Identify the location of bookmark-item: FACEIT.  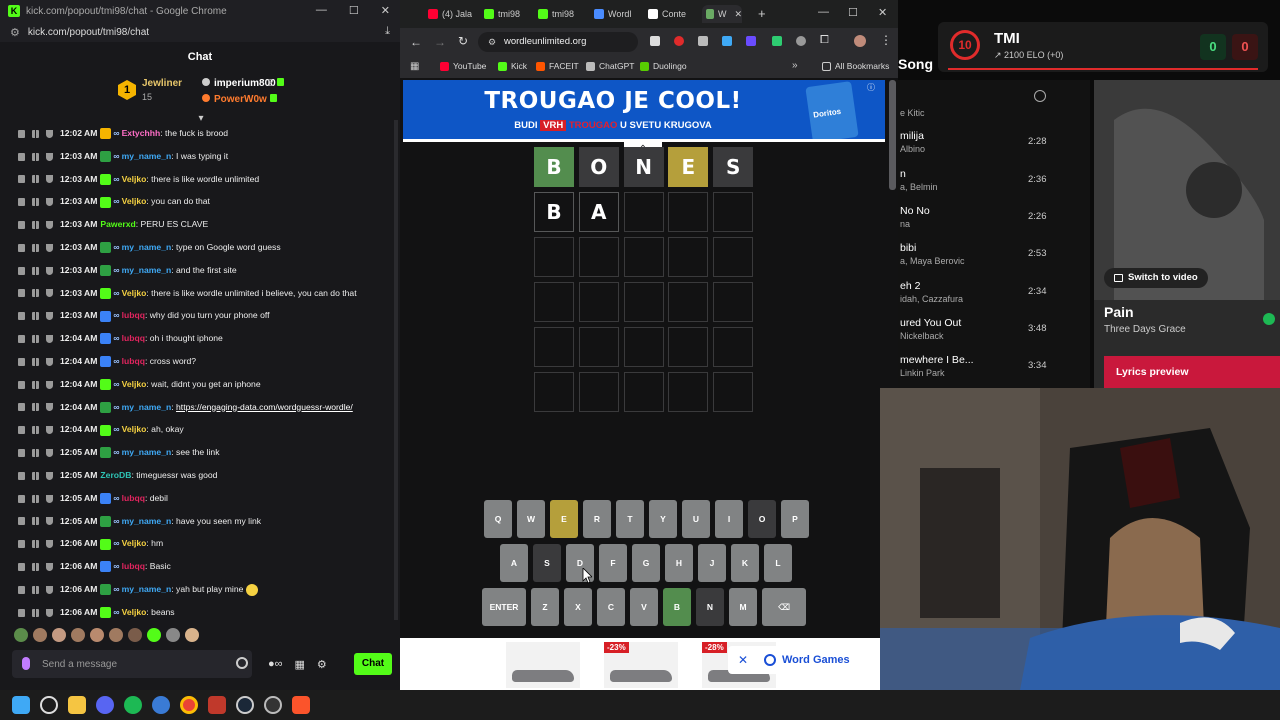
(557, 66).